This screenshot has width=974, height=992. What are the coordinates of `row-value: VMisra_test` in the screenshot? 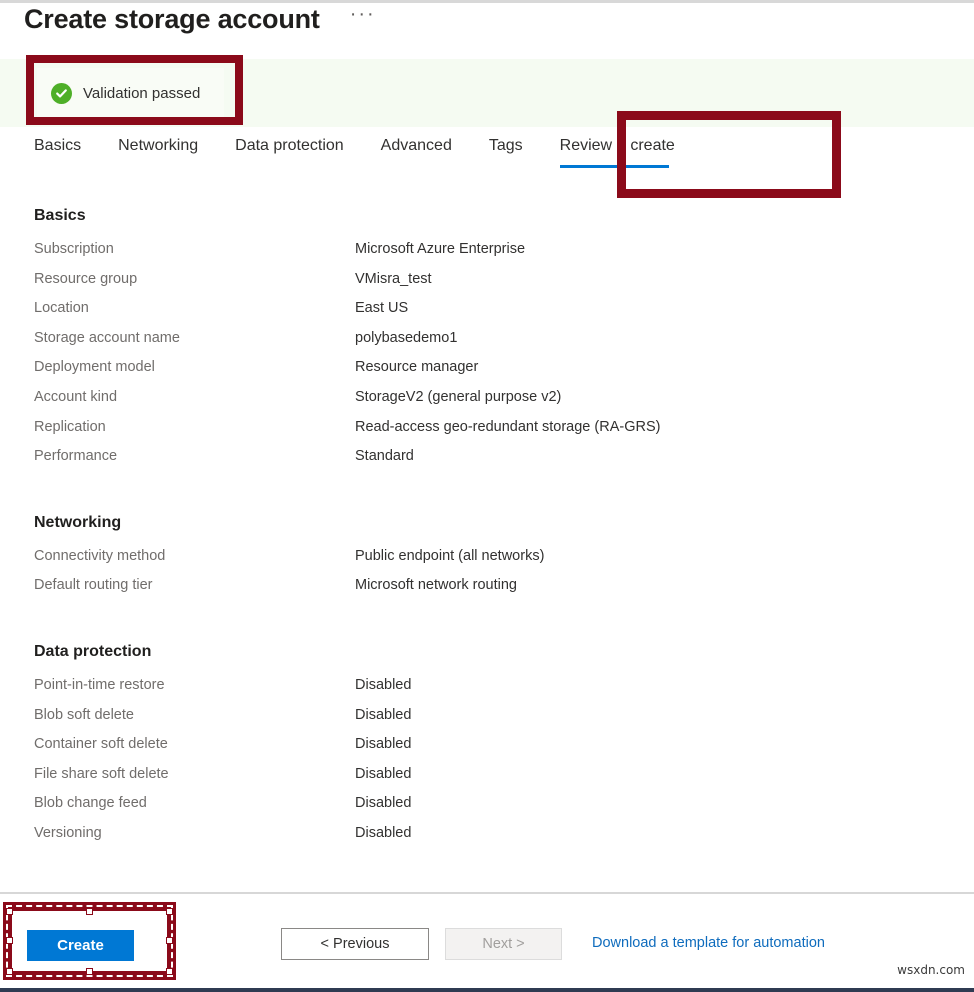 It's located at (393, 278).